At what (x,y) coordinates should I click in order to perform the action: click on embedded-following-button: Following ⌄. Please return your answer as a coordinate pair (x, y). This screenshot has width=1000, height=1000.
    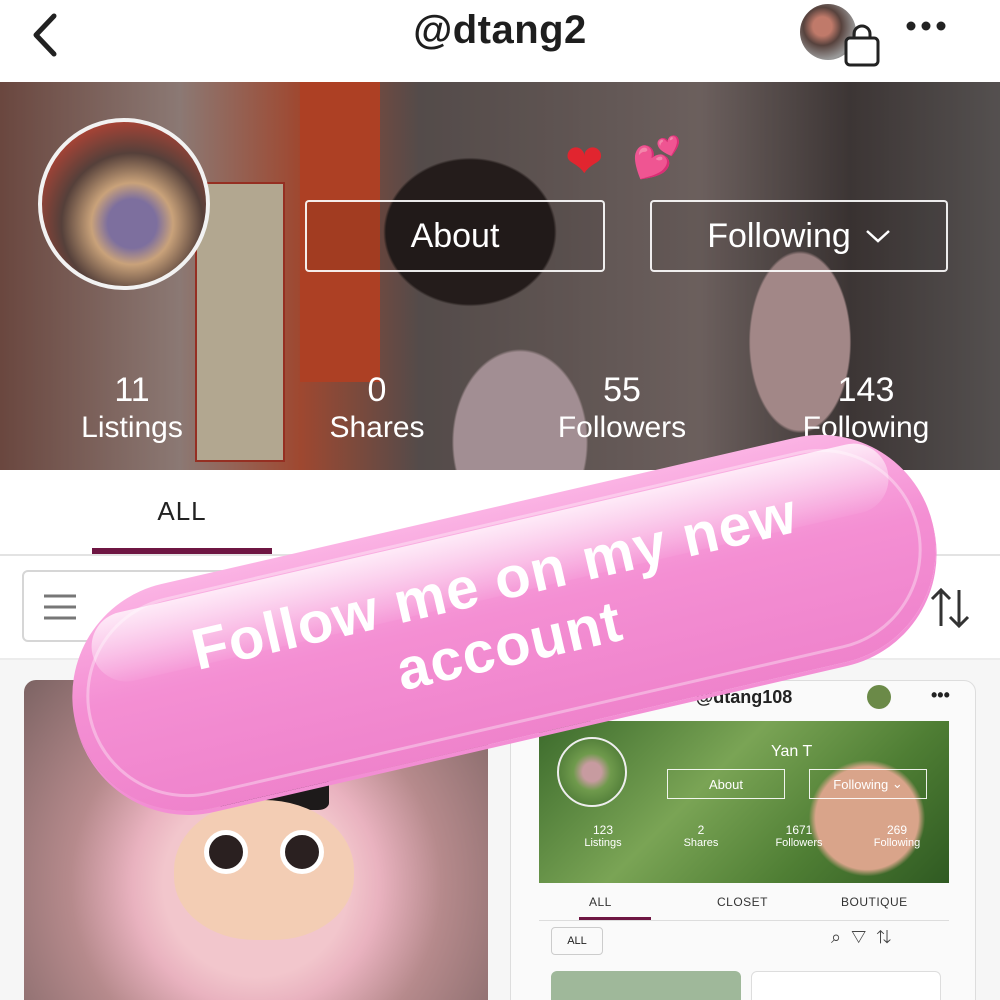
    Looking at the image, I should click on (868, 784).